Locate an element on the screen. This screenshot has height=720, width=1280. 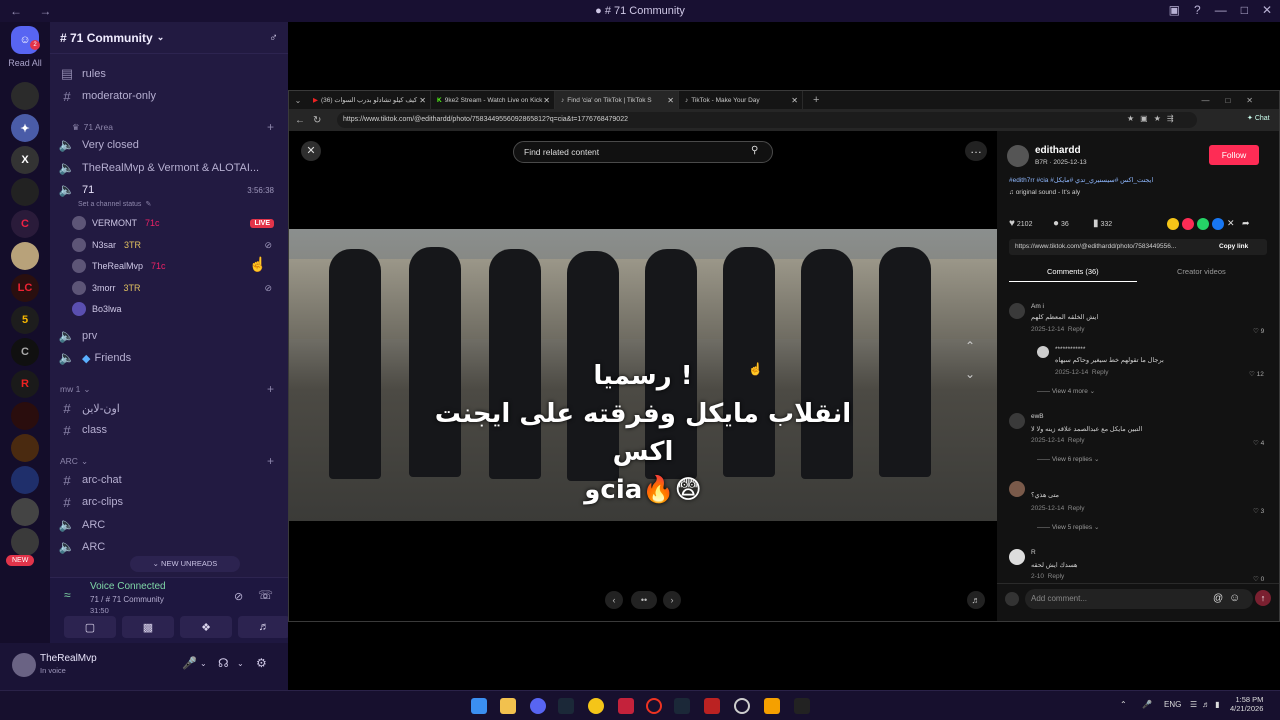
file-explorer-icon is located at coordinates (508, 706).